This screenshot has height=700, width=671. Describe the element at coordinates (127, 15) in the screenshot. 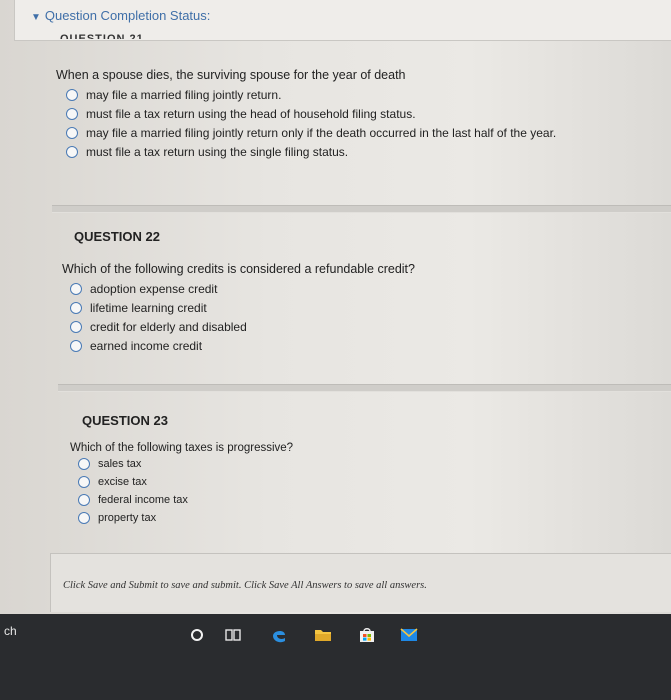

I see `completion-status-label: Question Completion Status:` at that location.